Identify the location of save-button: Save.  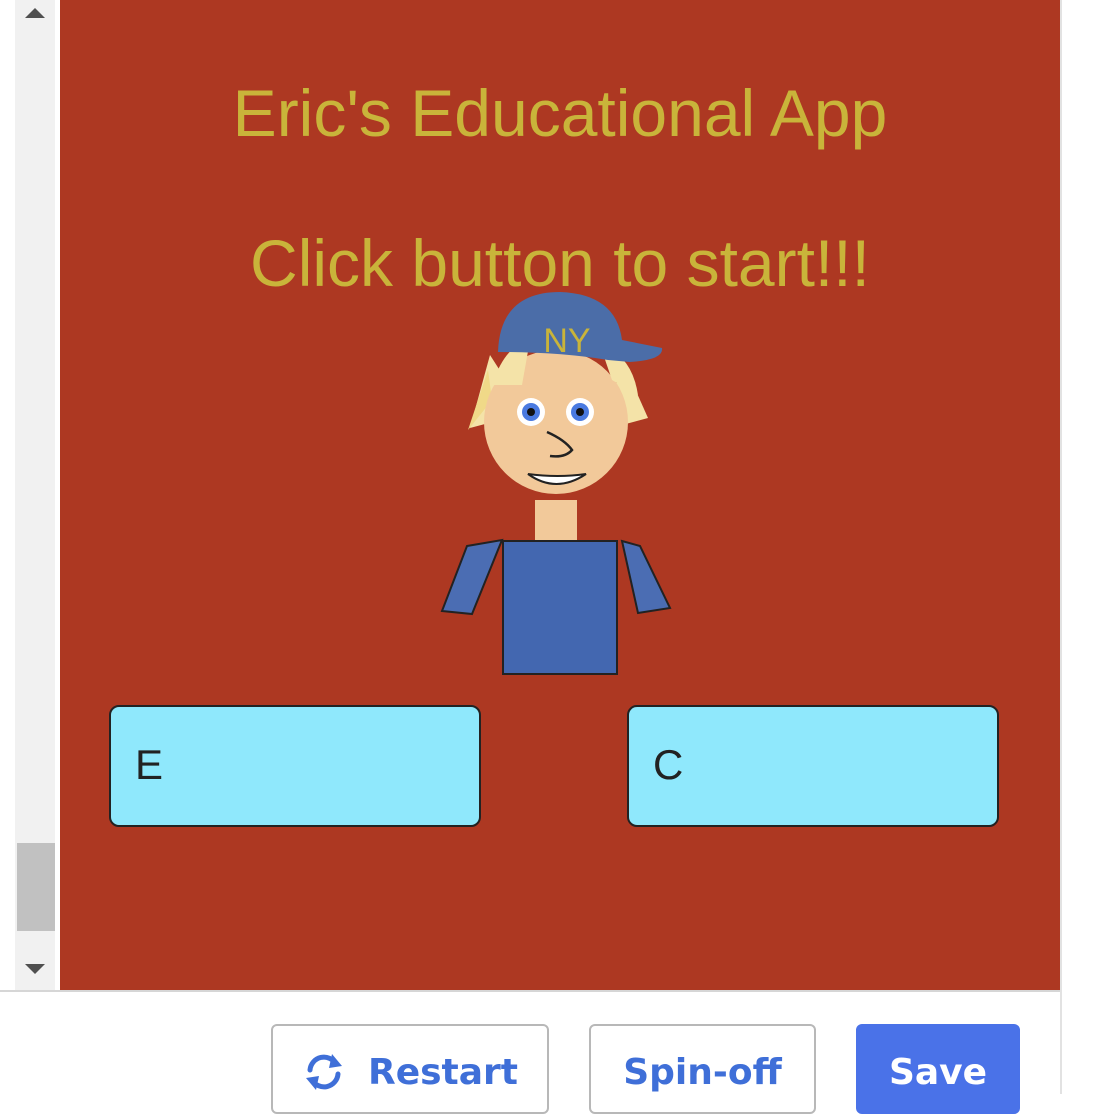
(938, 1069).